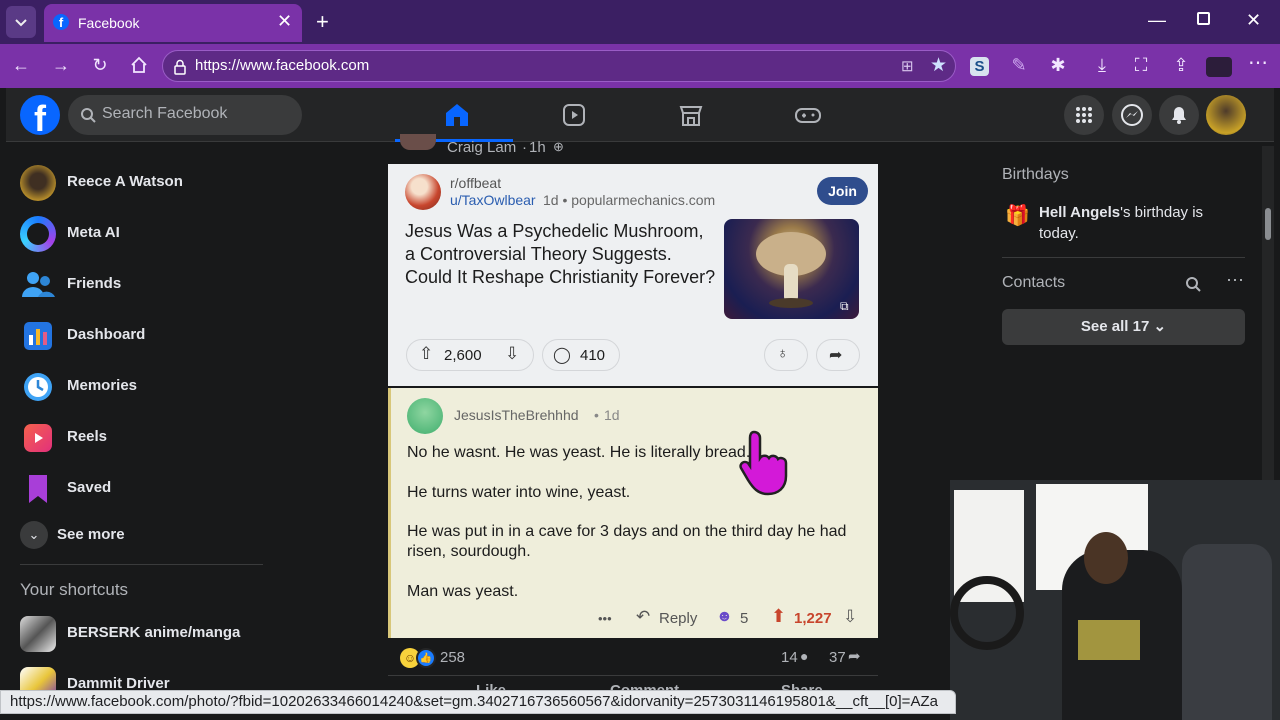 The height and width of the screenshot is (720, 1280). Describe the element at coordinates (1157, 20) in the screenshot. I see `minimize-icon: —` at that location.